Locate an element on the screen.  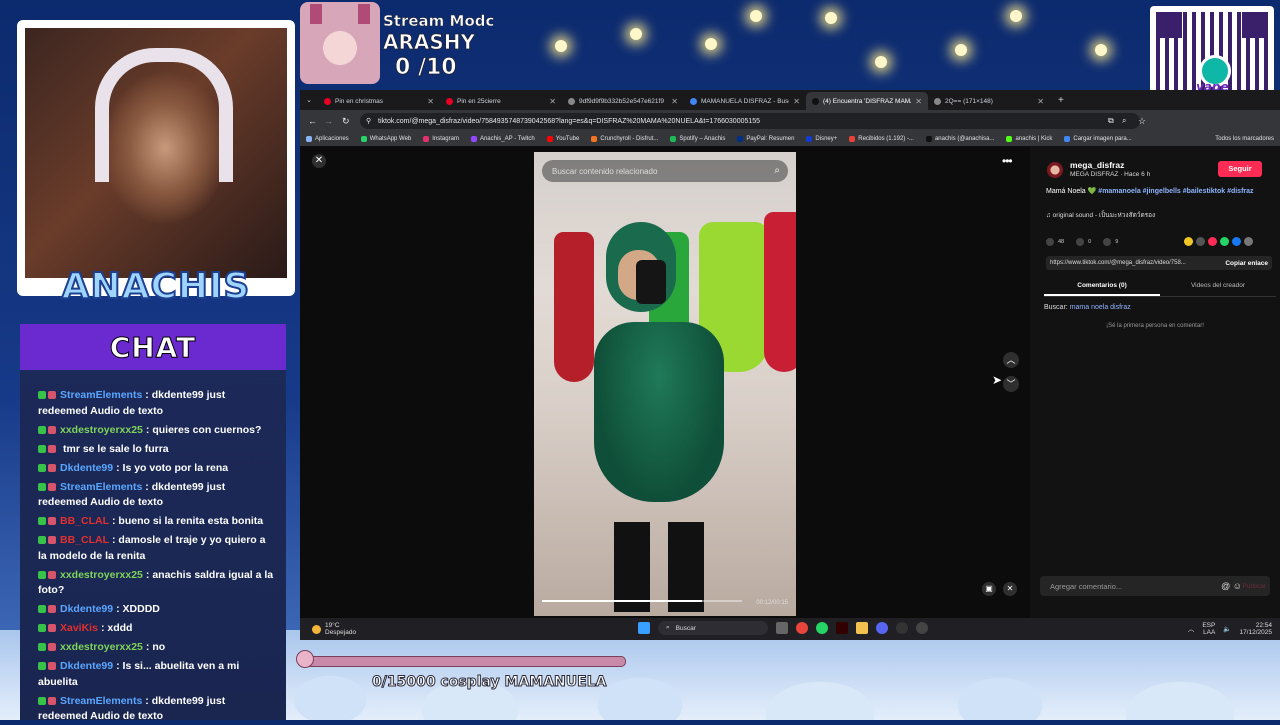
bookmark-item: Spotify – Anachis is located at coordinates (697, 139).